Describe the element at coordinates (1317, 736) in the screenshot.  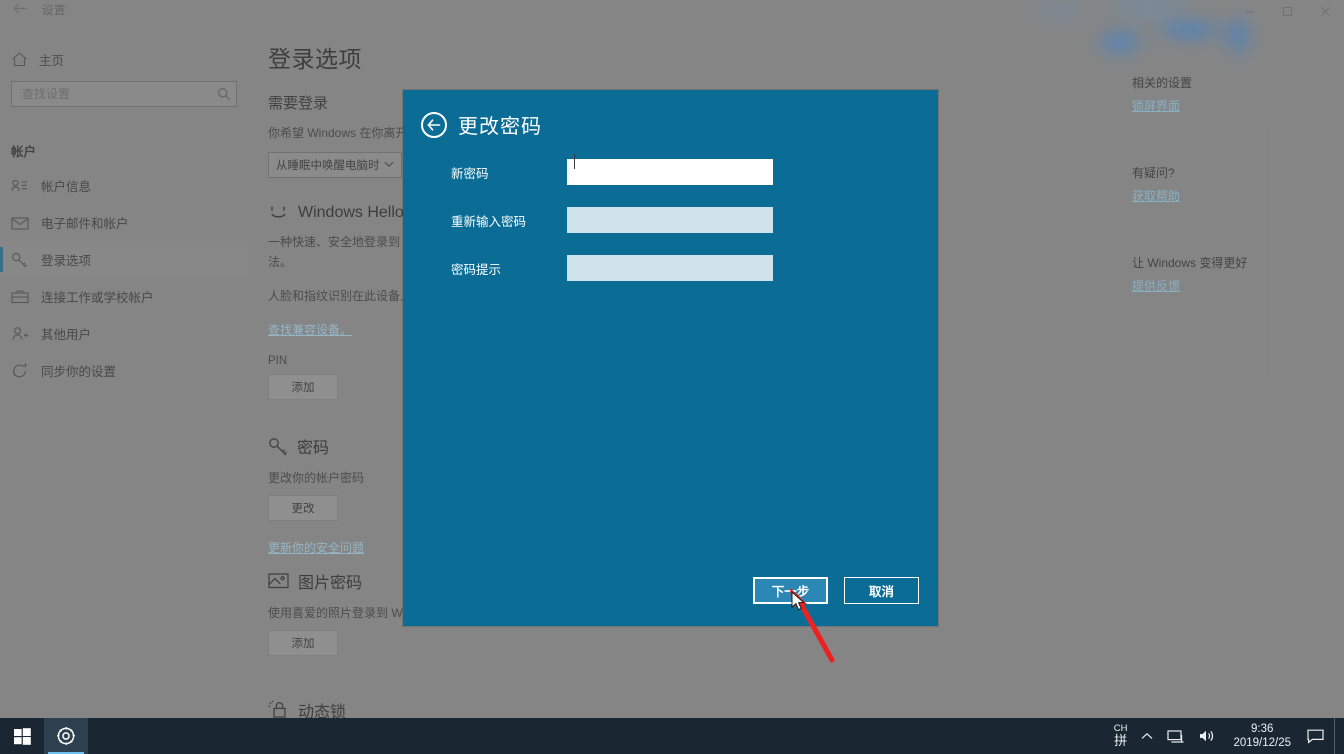
I see `action-center-icon` at that location.